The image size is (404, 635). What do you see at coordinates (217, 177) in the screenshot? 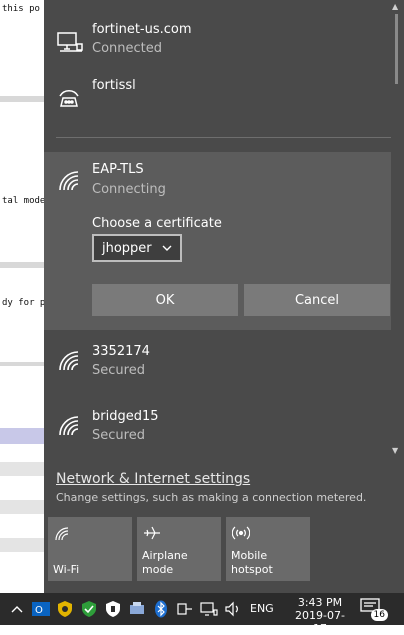
I see `network-header: EAP-TLS Connecting` at bounding box center [217, 177].